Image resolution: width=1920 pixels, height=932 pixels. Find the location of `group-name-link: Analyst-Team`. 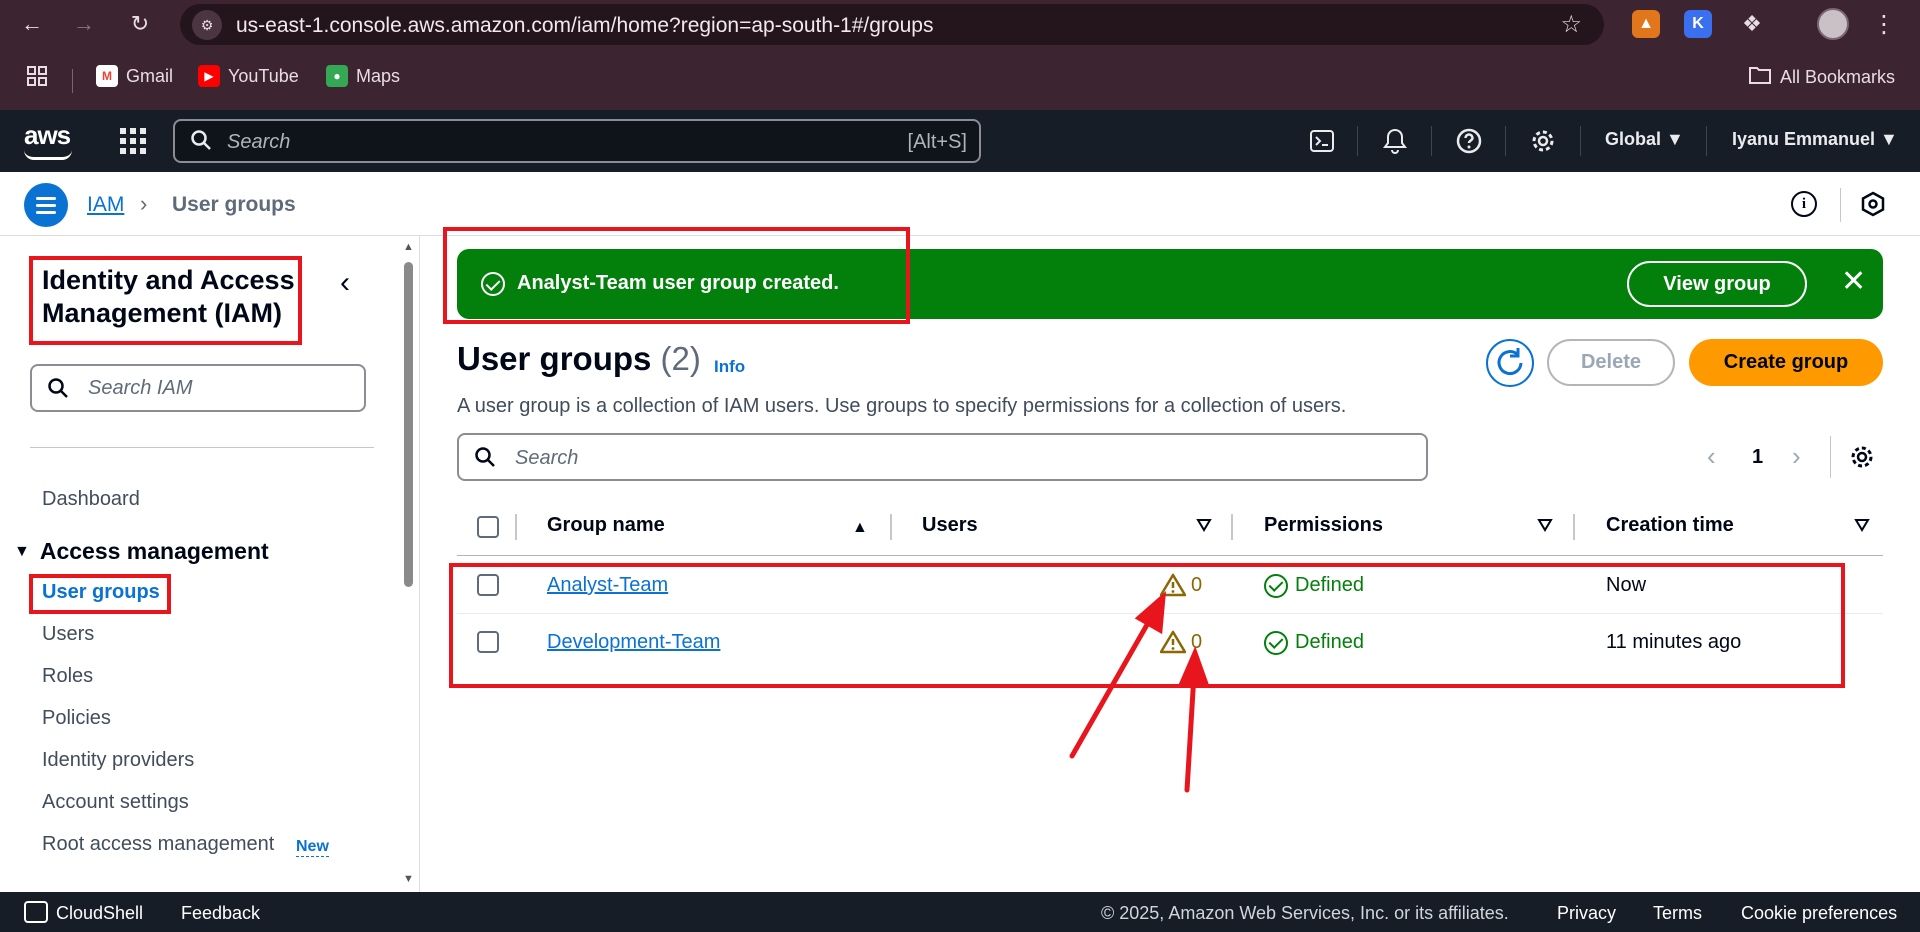

group-name-link: Analyst-Team is located at coordinates (607, 585).